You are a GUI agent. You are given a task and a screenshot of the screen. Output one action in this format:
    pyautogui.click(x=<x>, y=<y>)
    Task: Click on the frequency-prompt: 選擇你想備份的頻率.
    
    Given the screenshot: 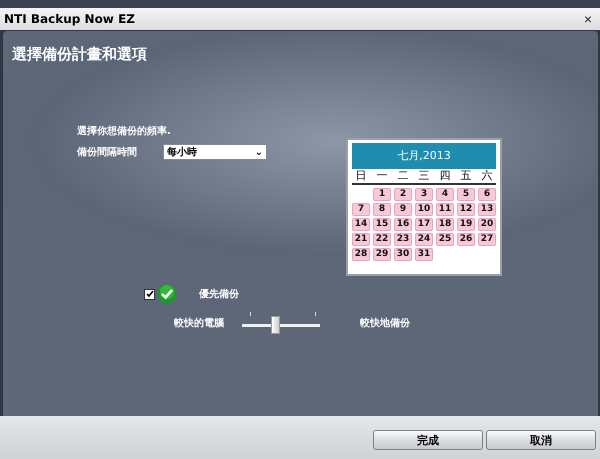 What is the action you would take?
    pyautogui.click(x=124, y=131)
    